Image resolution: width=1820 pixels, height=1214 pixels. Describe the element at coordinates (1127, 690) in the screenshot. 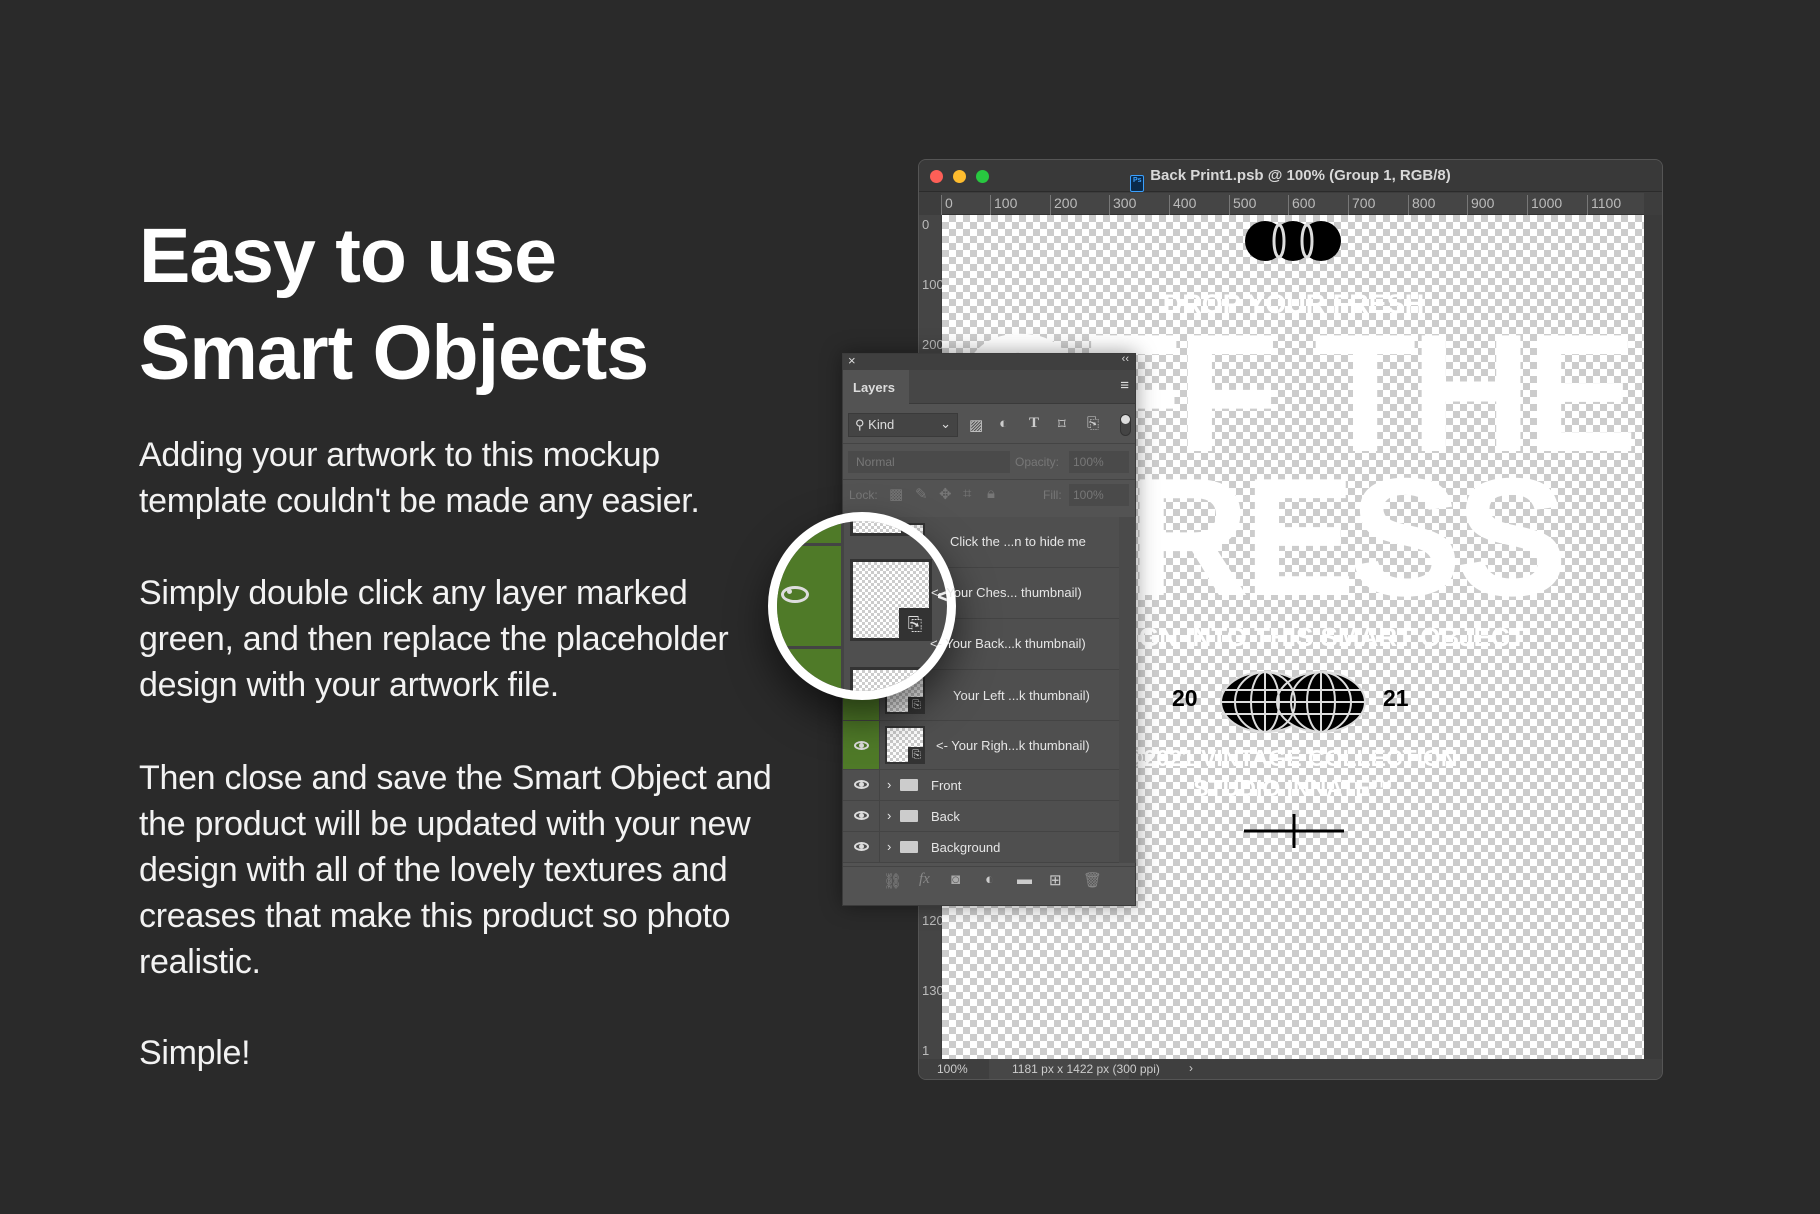

I see `layers-scrollbar` at that location.